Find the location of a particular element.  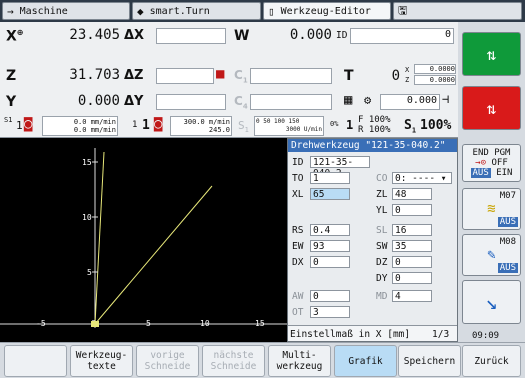

tool-z-offset: 0.0000 is located at coordinates (435, 80).